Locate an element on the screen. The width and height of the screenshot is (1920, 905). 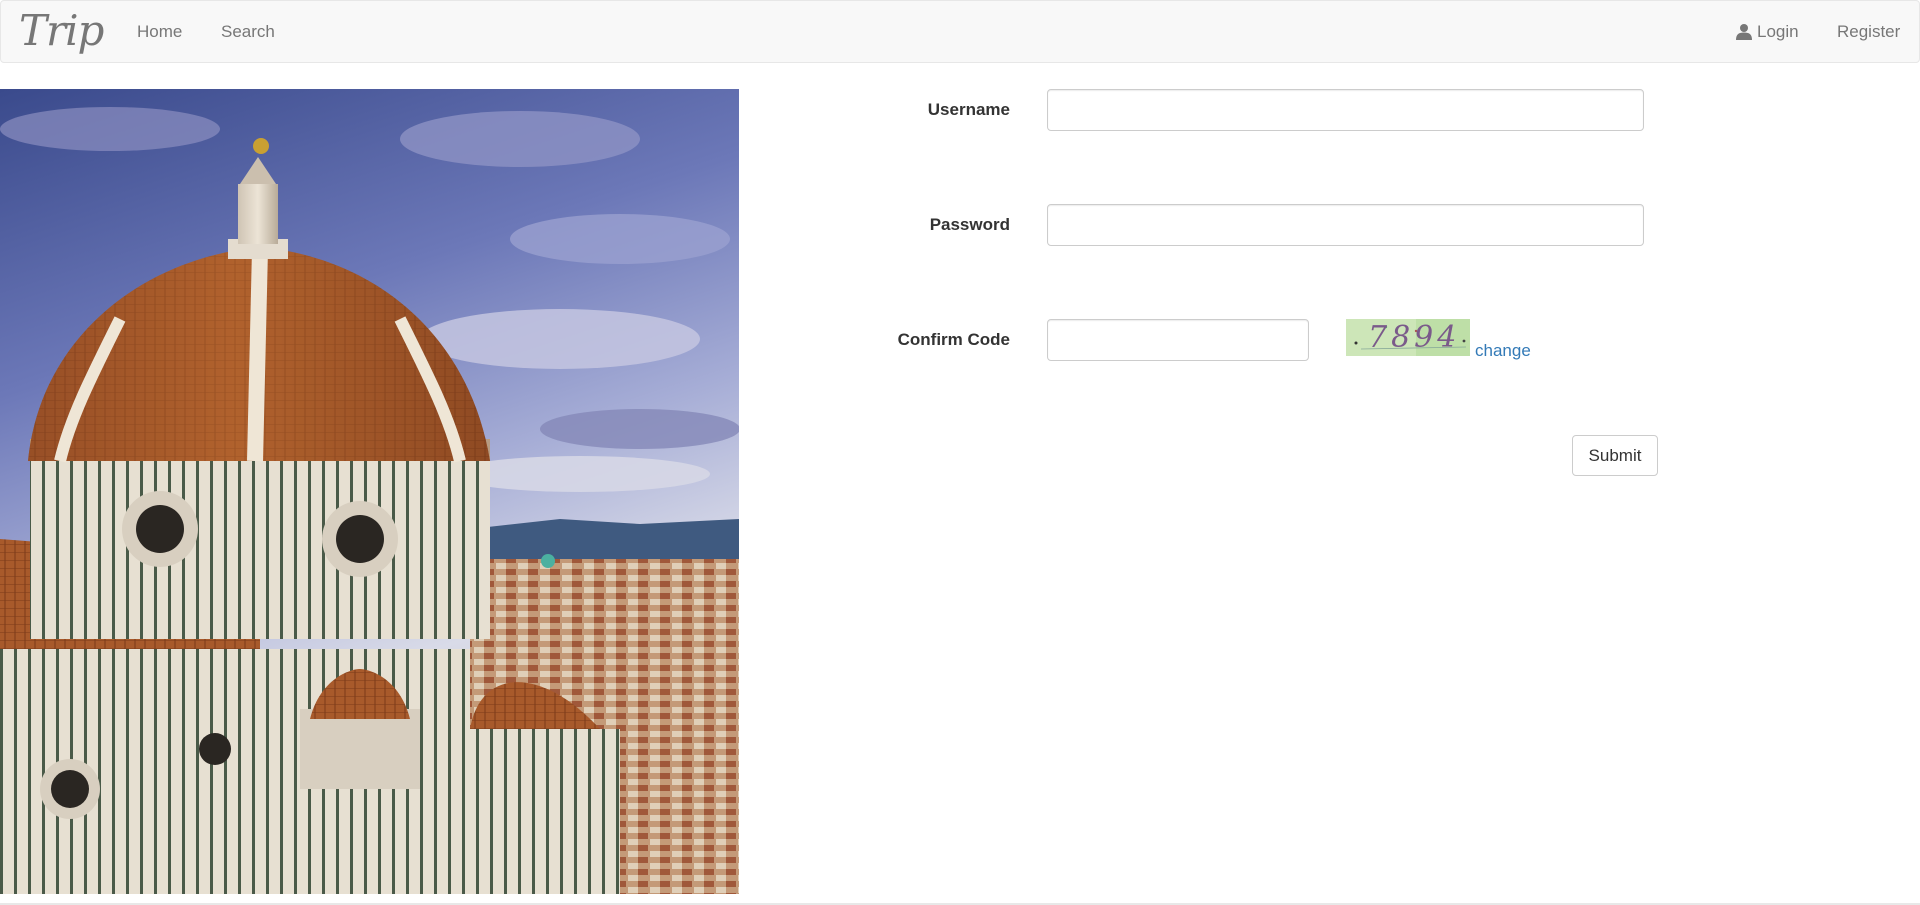
captcha-image: 7894 is located at coordinates (1408, 337).